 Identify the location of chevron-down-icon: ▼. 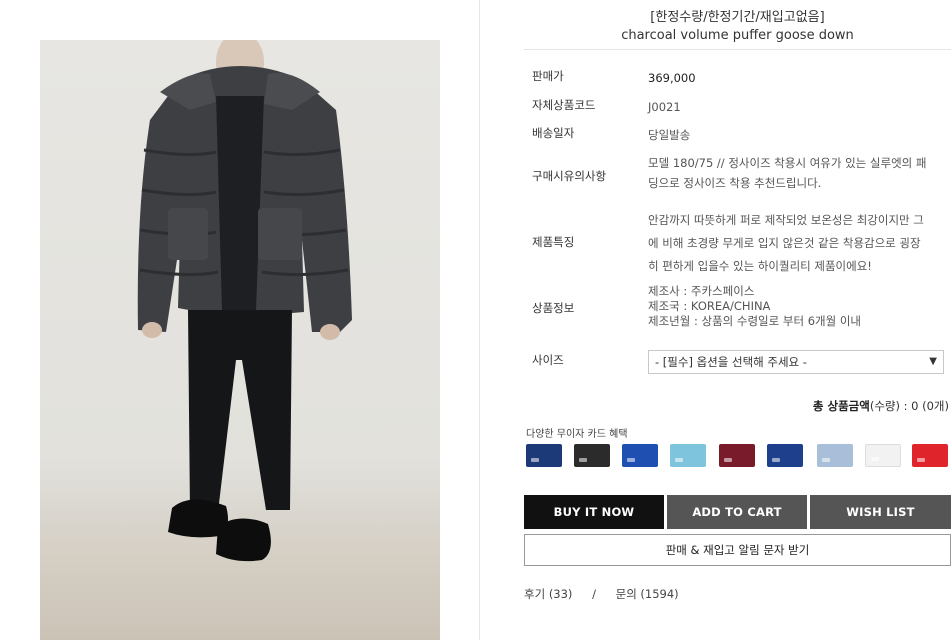
(933, 361).